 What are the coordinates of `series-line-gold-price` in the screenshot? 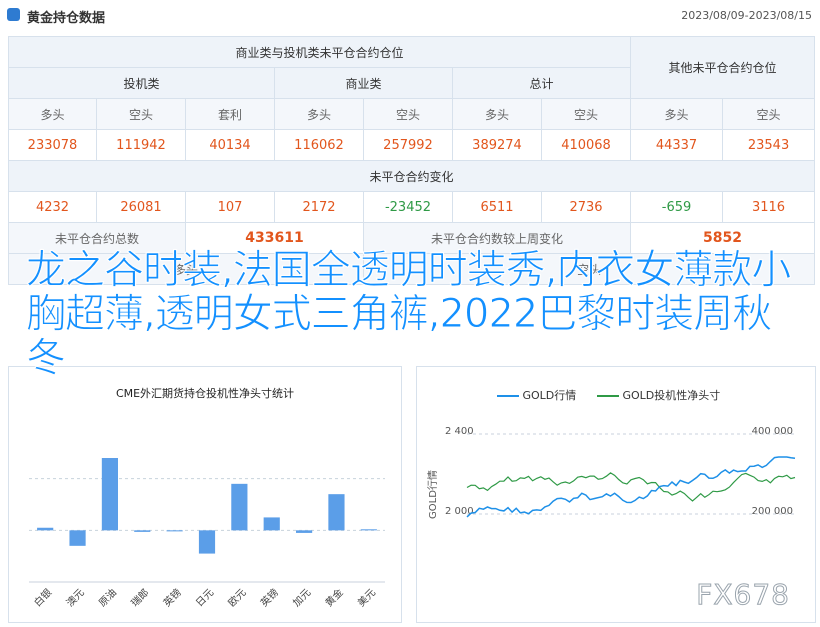 It's located at (631, 487).